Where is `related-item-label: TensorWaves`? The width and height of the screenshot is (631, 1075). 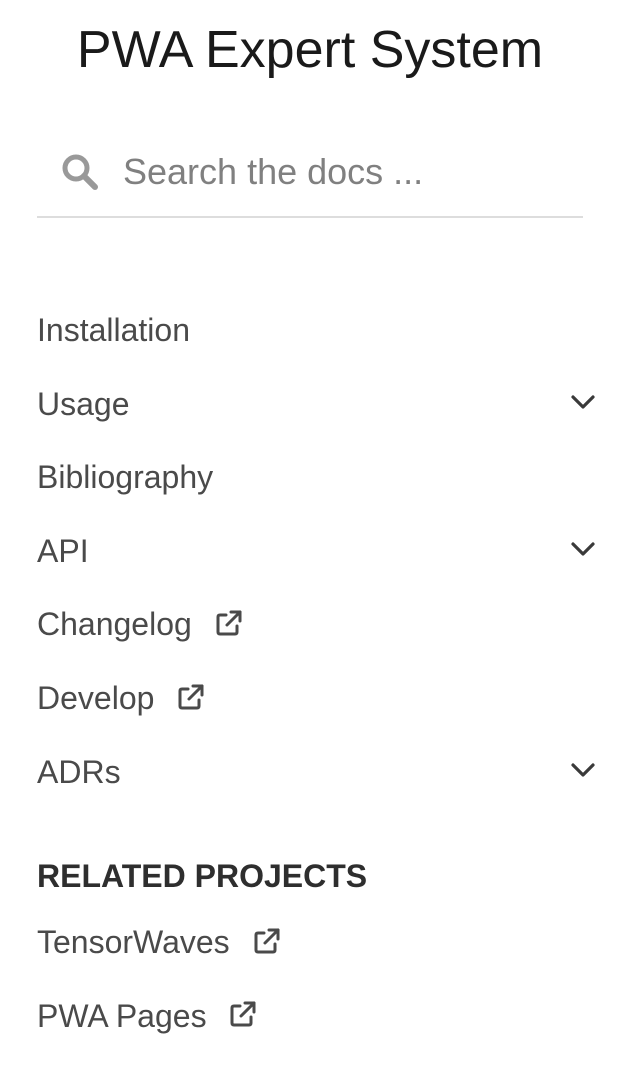 related-item-label: TensorWaves is located at coordinates (133, 942).